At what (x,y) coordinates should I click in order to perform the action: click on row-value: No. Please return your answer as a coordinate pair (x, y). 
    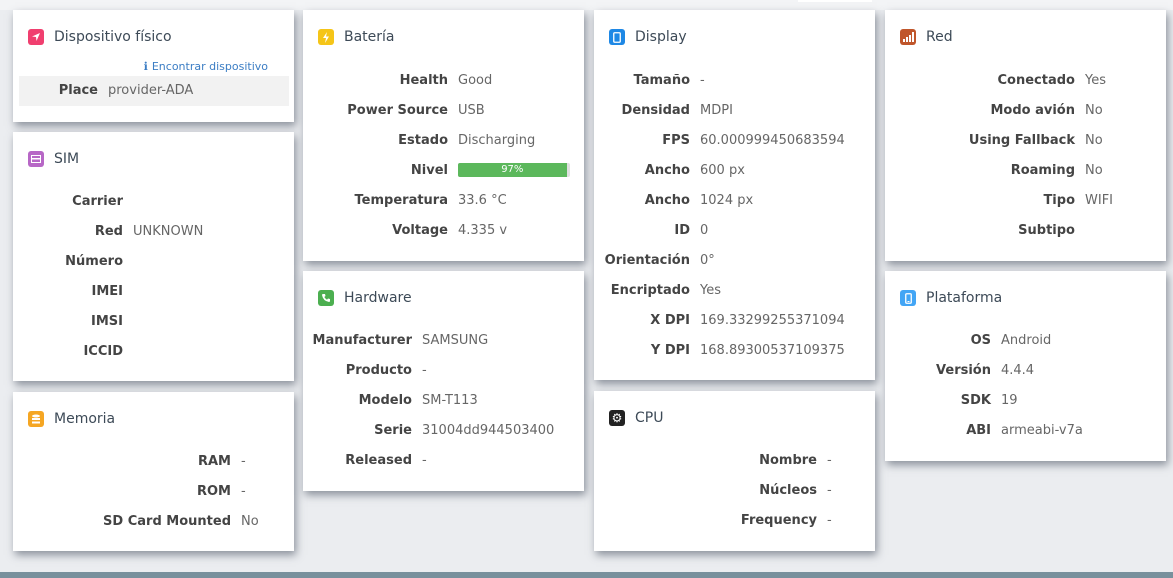
    Looking at the image, I should click on (1094, 110).